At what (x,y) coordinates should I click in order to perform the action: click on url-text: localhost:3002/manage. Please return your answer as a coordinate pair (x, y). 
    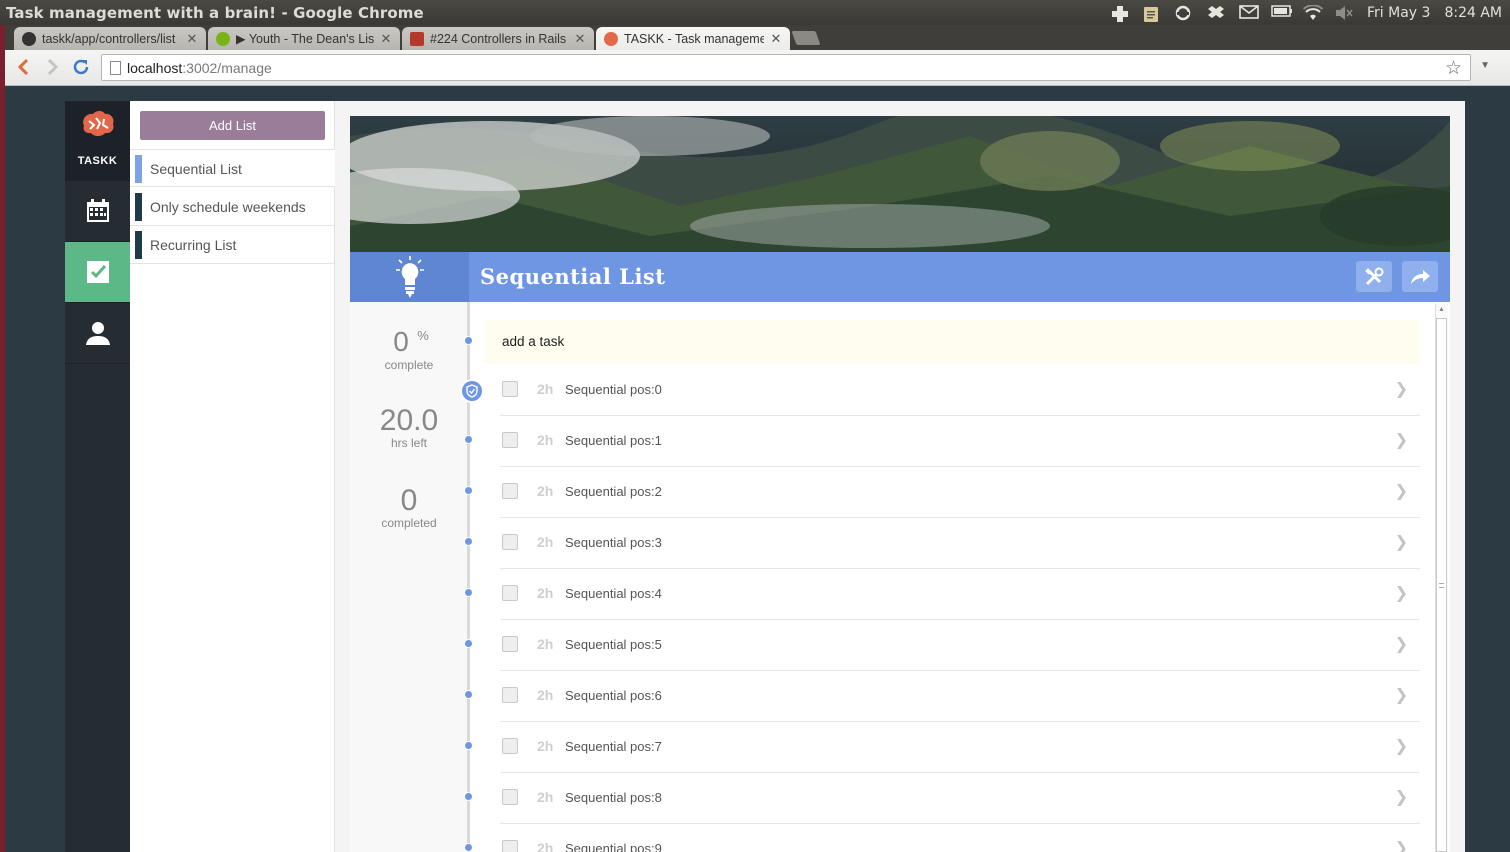
    Looking at the image, I should click on (199, 68).